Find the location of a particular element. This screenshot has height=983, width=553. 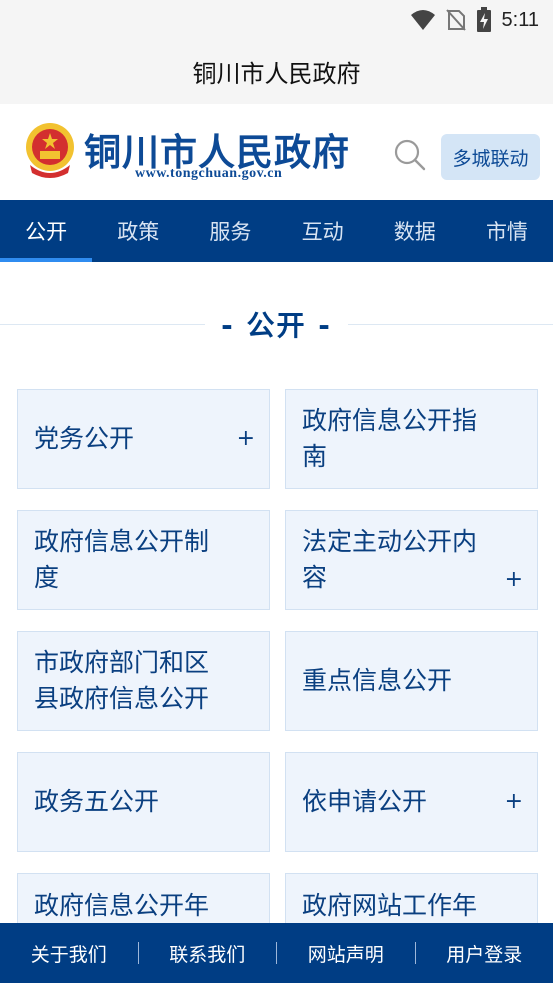

tile-label: 政务五公开 is located at coordinates (97, 801).